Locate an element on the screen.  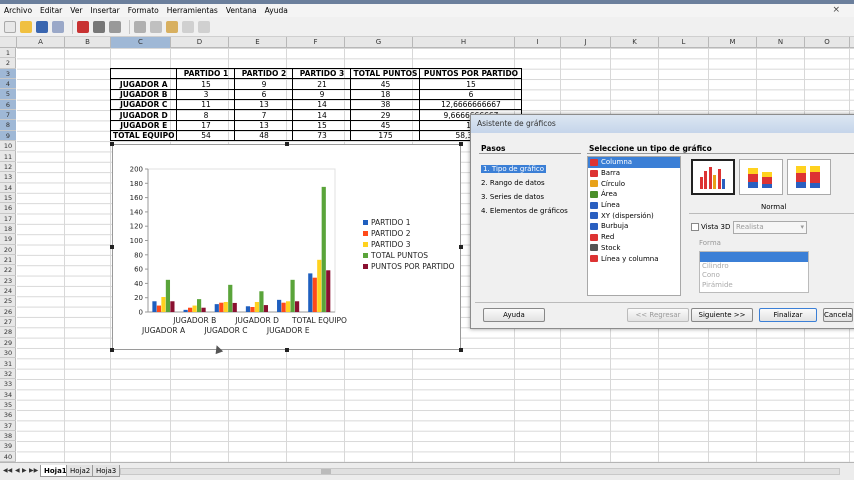
last-sheet-icon: ▶▶ is located at coordinates (33, 470).